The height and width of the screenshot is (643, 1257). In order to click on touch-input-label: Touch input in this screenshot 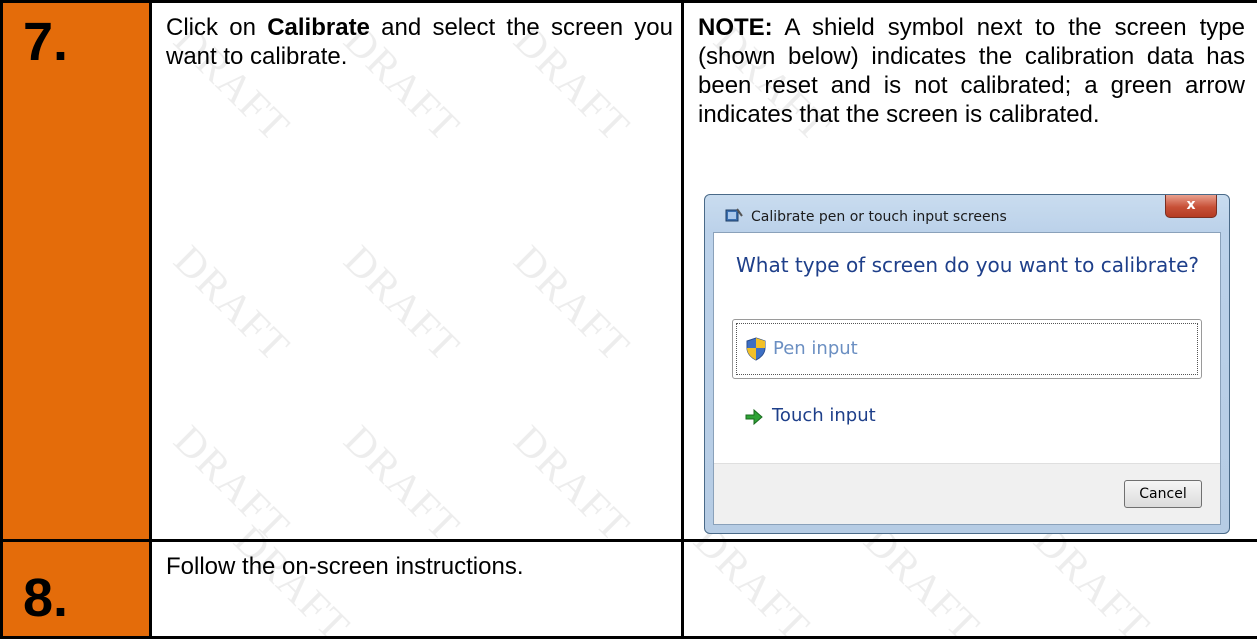, I will do `click(824, 415)`.